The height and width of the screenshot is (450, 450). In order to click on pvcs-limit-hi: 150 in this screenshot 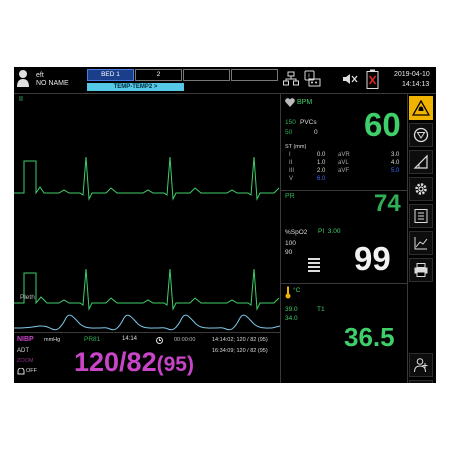, I will do `click(290, 122)`.